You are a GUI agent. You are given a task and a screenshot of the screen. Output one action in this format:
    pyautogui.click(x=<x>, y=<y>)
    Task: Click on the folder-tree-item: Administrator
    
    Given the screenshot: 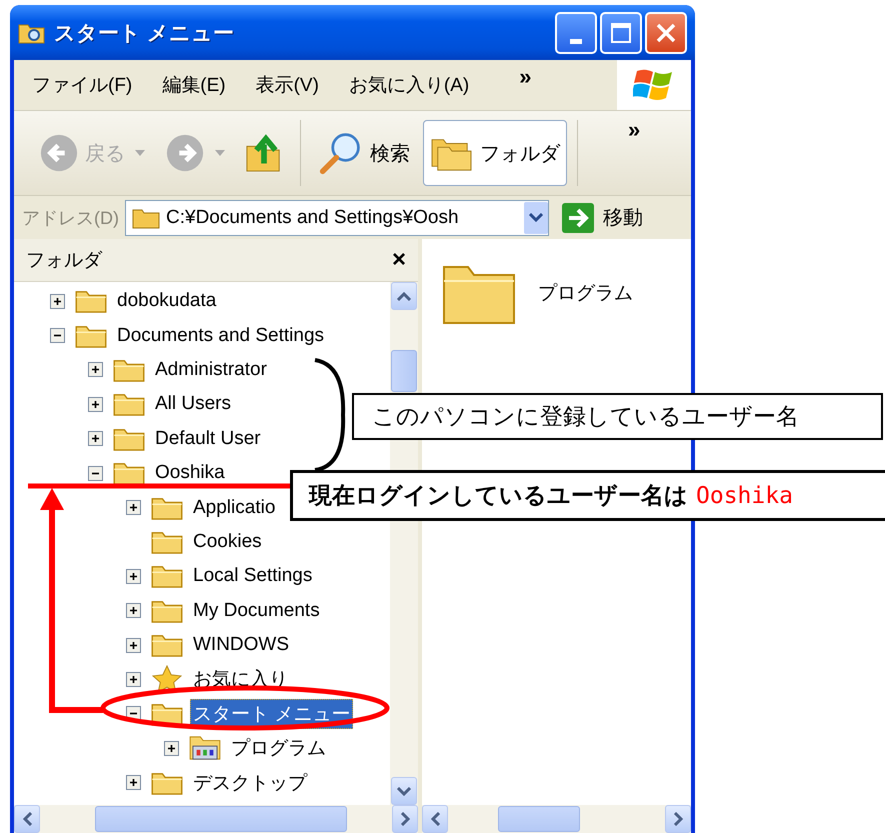 What is the action you would take?
    pyautogui.click(x=211, y=369)
    